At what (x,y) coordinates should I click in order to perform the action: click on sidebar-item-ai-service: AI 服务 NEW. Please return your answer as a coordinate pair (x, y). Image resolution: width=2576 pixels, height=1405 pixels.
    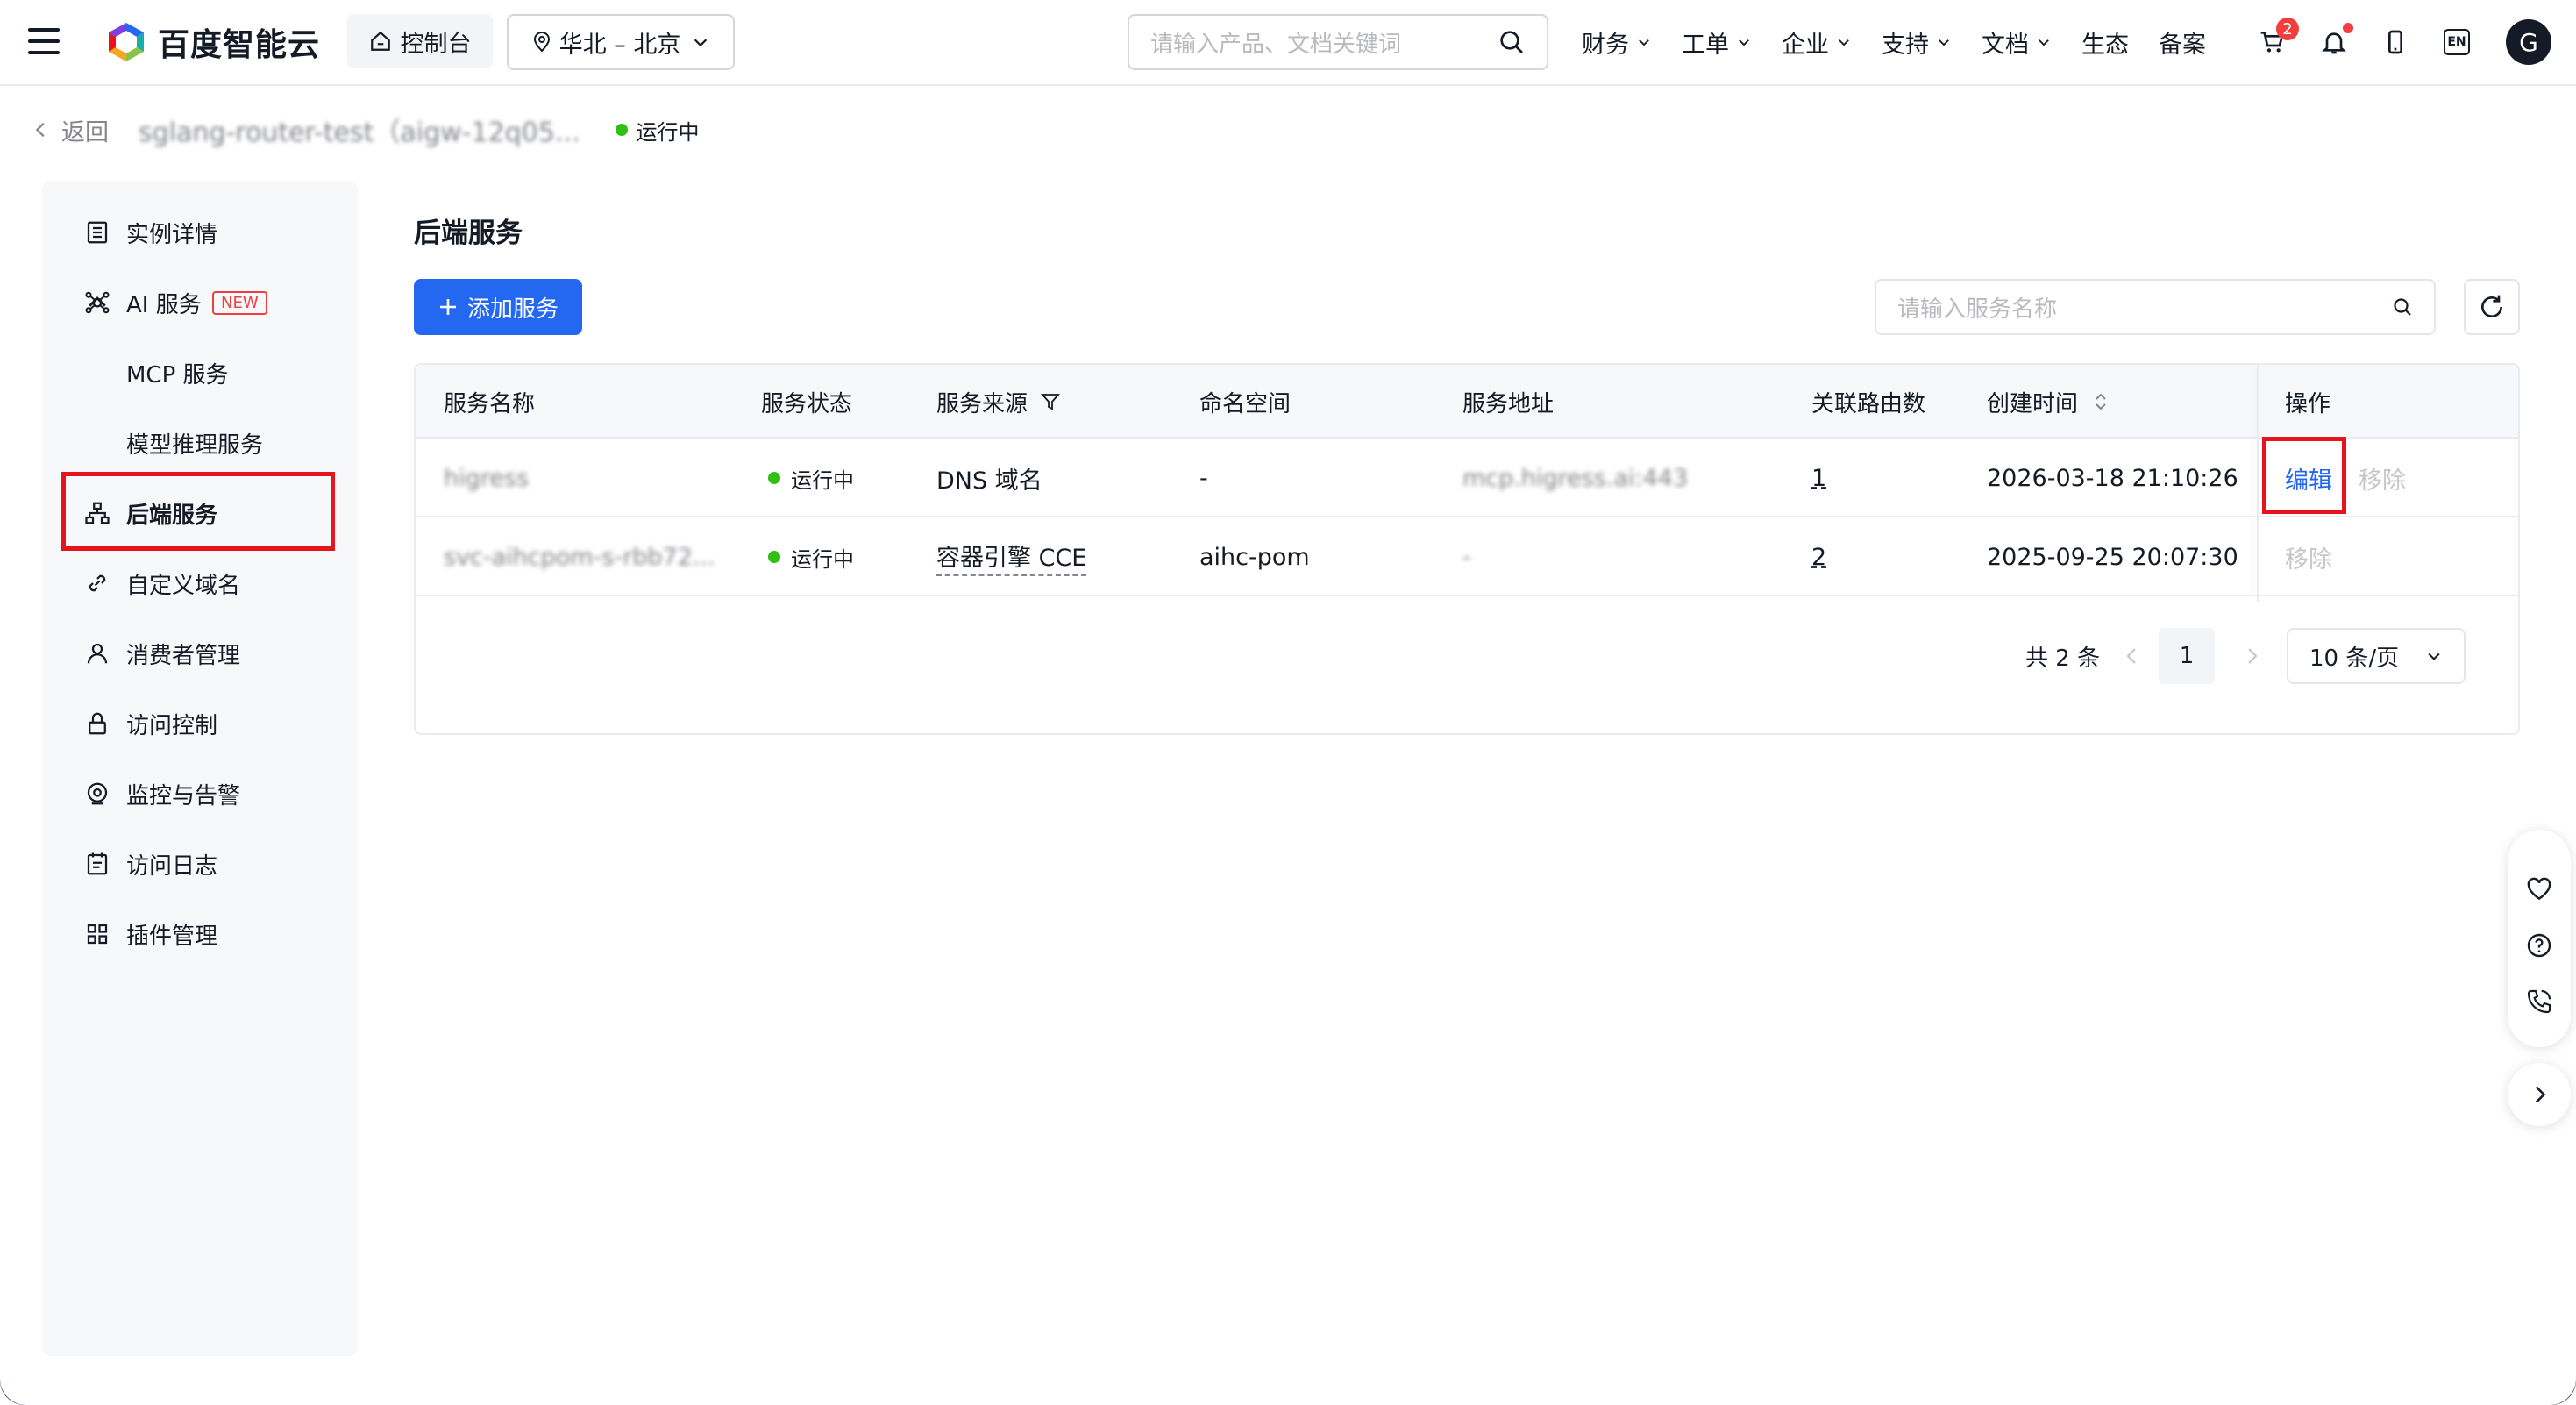
    Looking at the image, I should click on (200, 303).